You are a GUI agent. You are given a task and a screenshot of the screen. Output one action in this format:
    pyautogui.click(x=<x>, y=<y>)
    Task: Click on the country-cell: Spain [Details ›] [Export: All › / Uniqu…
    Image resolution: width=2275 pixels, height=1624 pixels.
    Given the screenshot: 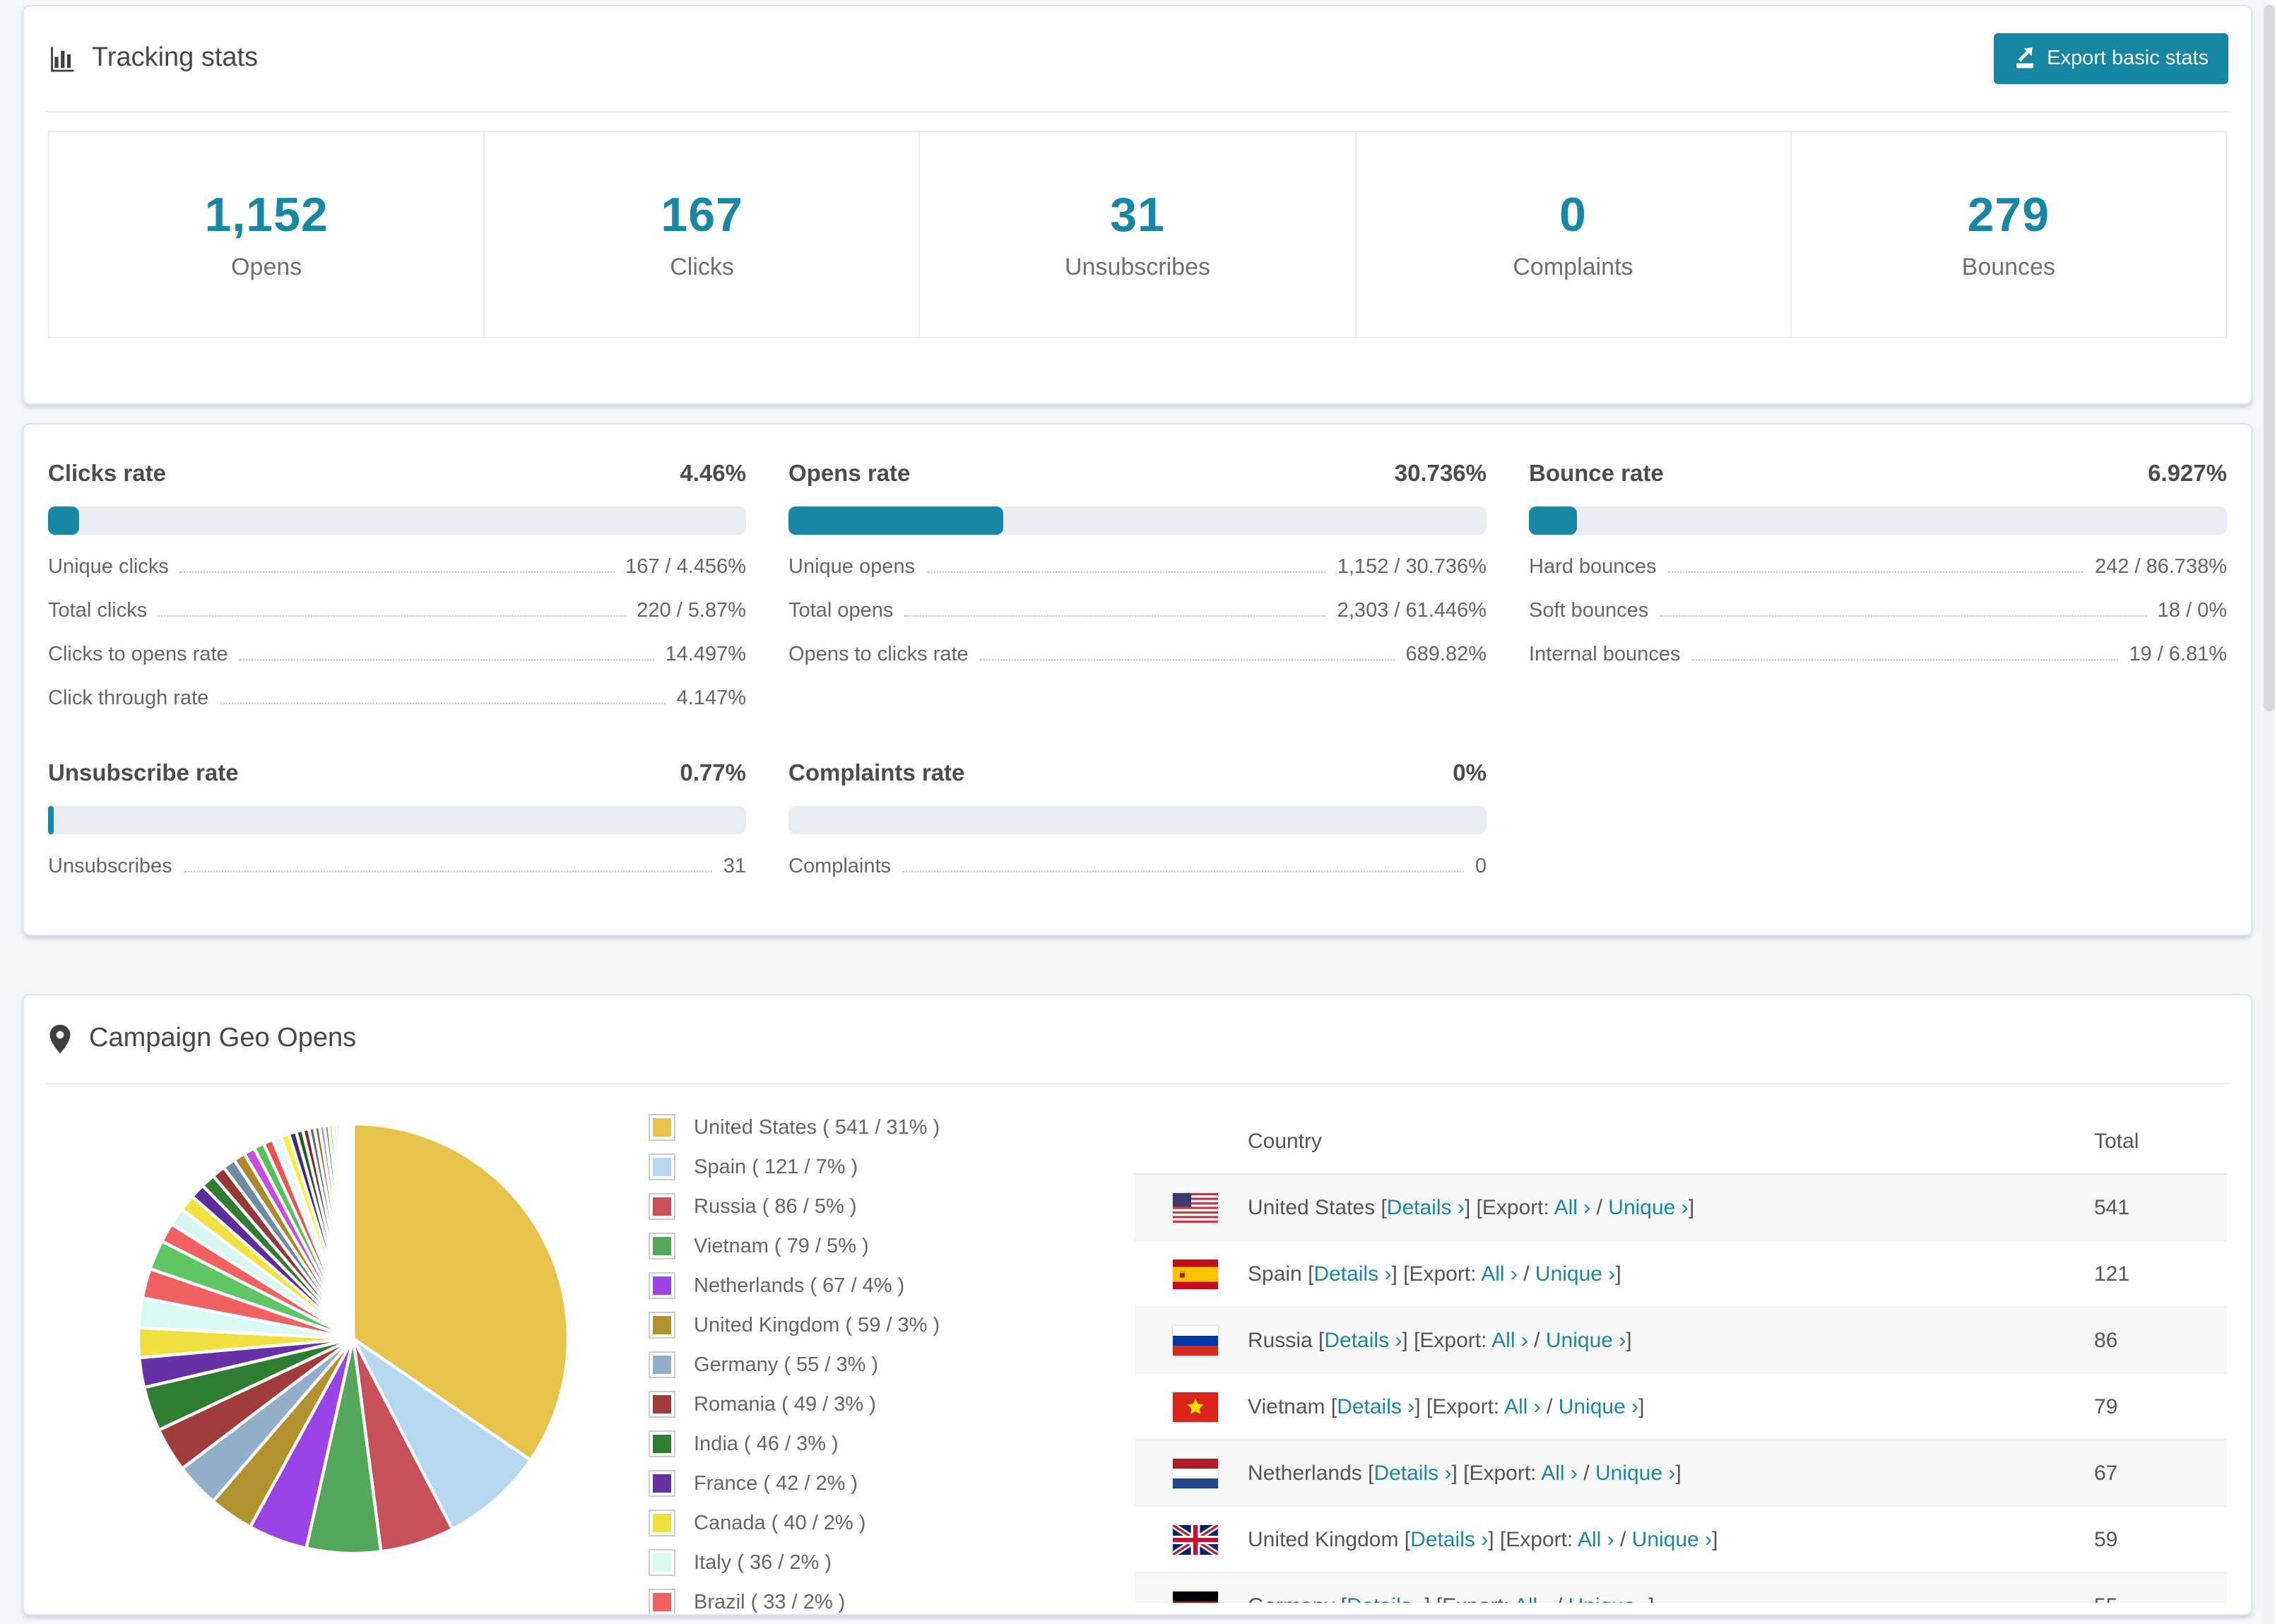 What is the action you would take?
    pyautogui.click(x=1671, y=1274)
    